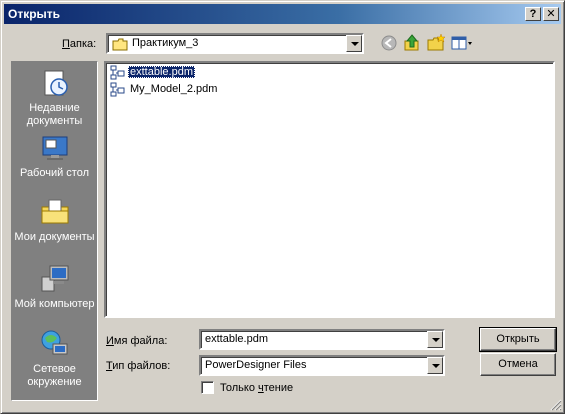 The height and width of the screenshot is (414, 565). Describe the element at coordinates (436, 43) in the screenshot. I see `new-folder-icon` at that location.